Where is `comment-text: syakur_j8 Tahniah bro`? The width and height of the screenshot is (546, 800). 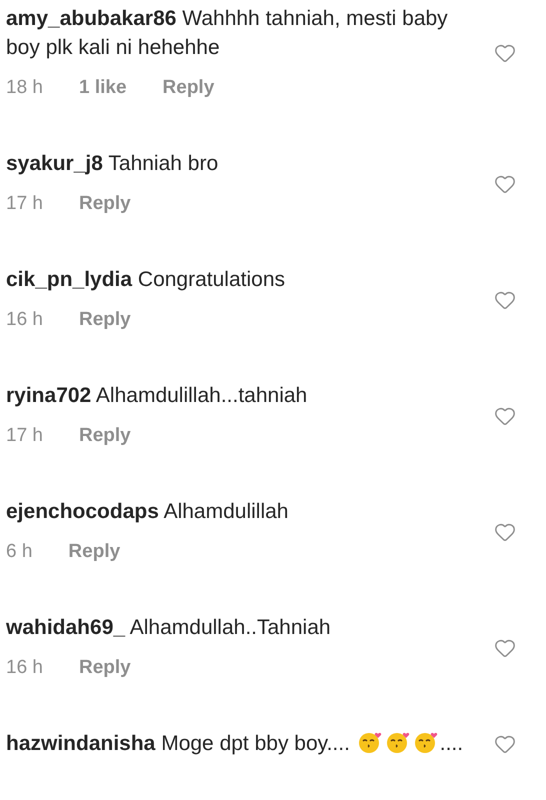 comment-text: syakur_j8 Tahniah bro is located at coordinates (113, 164).